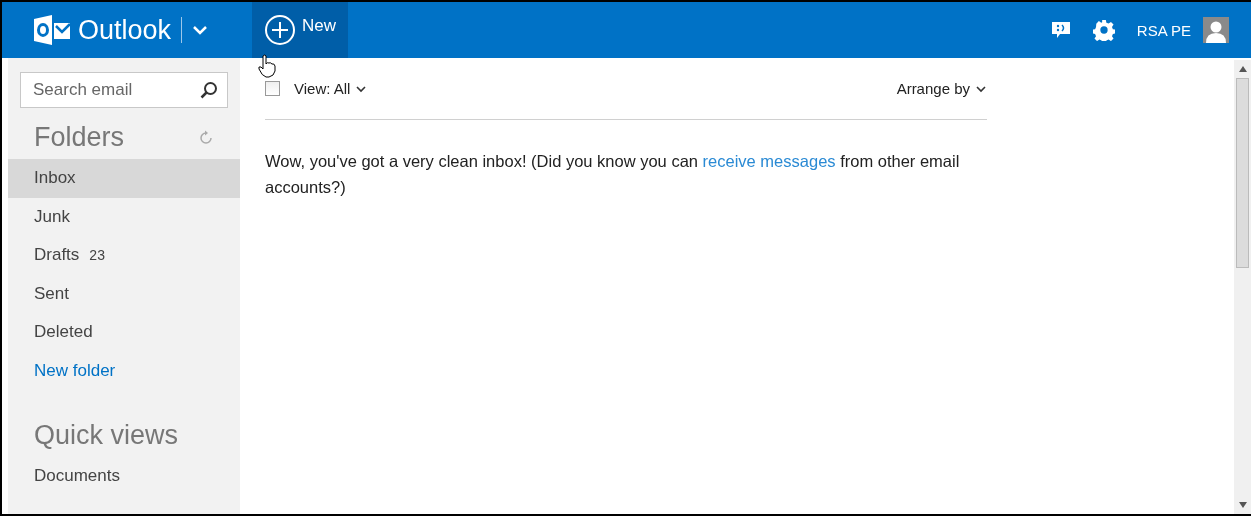  Describe the element at coordinates (1103, 30) in the screenshot. I see `settings-icon` at that location.